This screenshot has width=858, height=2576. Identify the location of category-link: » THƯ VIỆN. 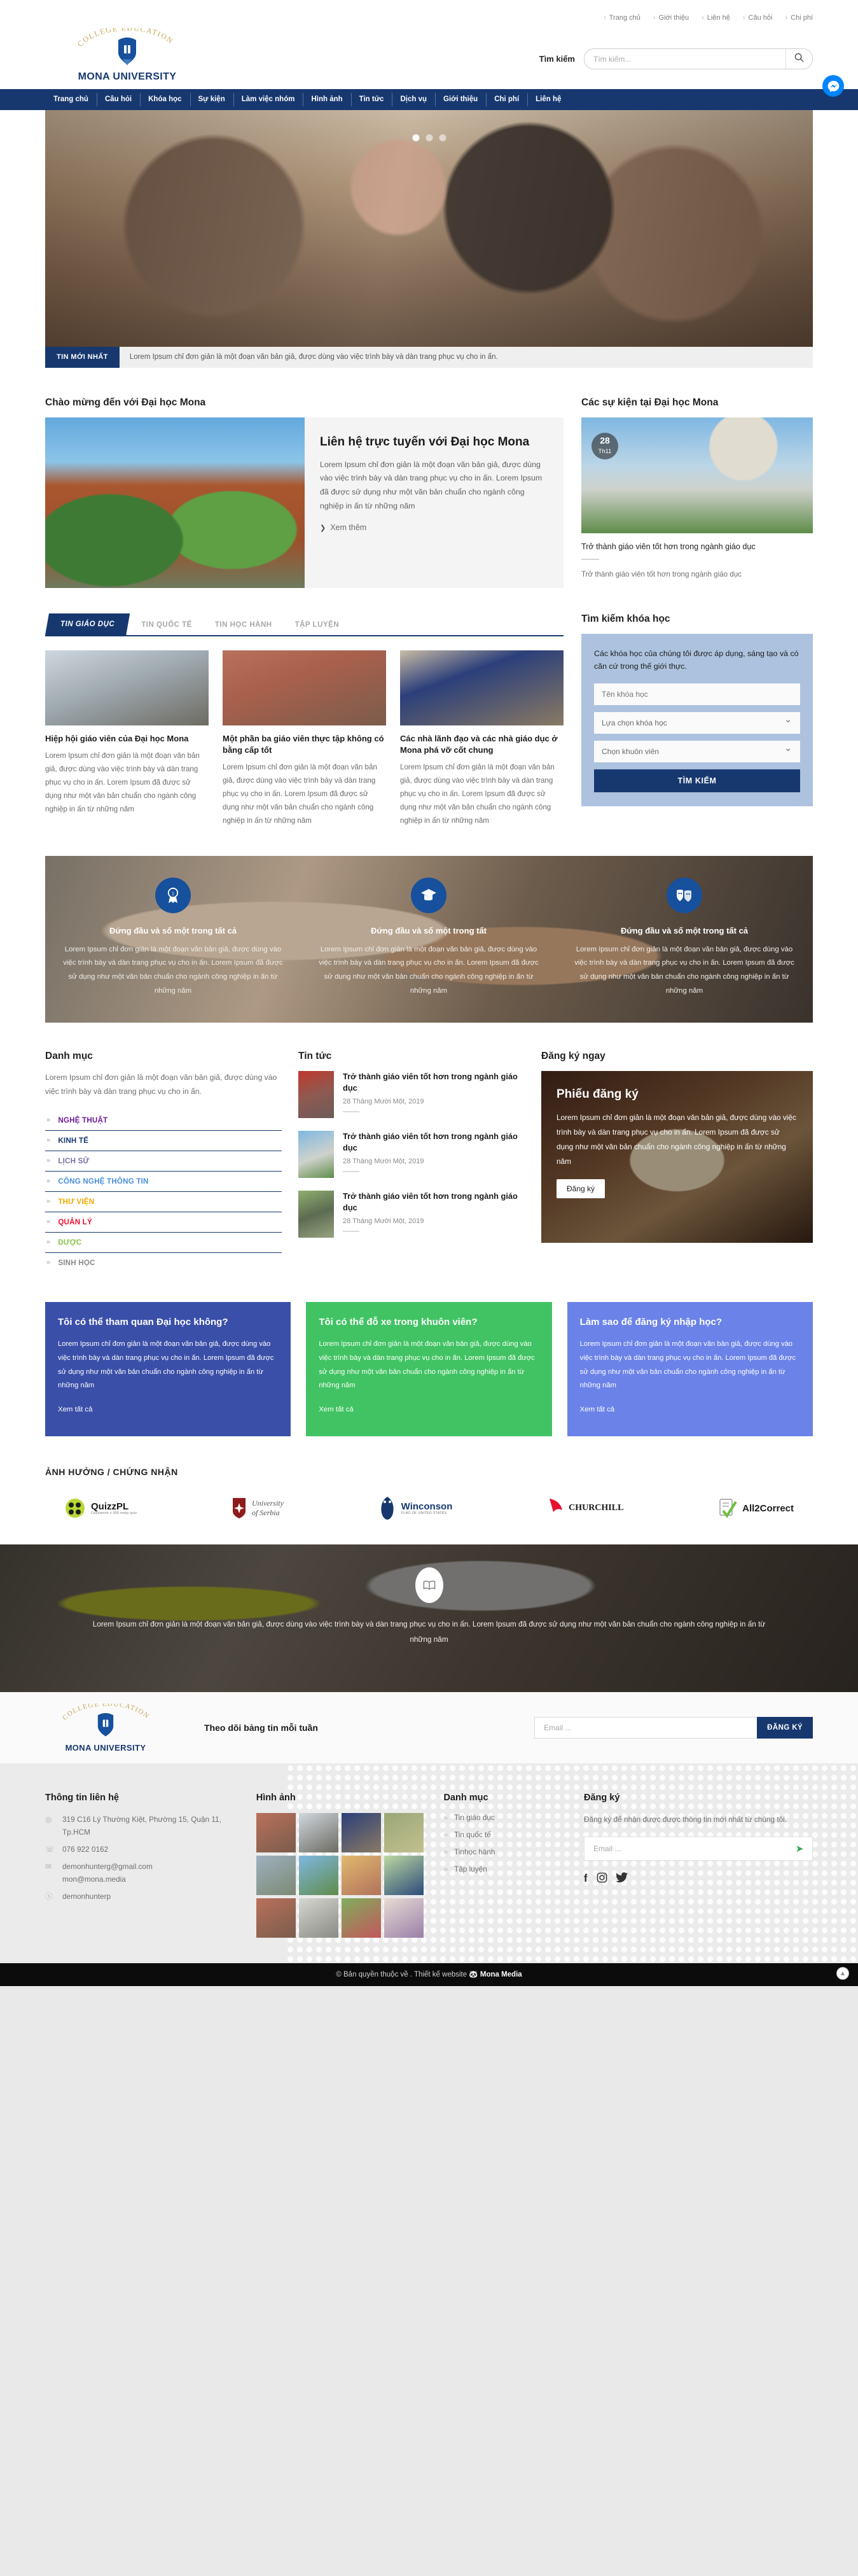
(164, 1202).